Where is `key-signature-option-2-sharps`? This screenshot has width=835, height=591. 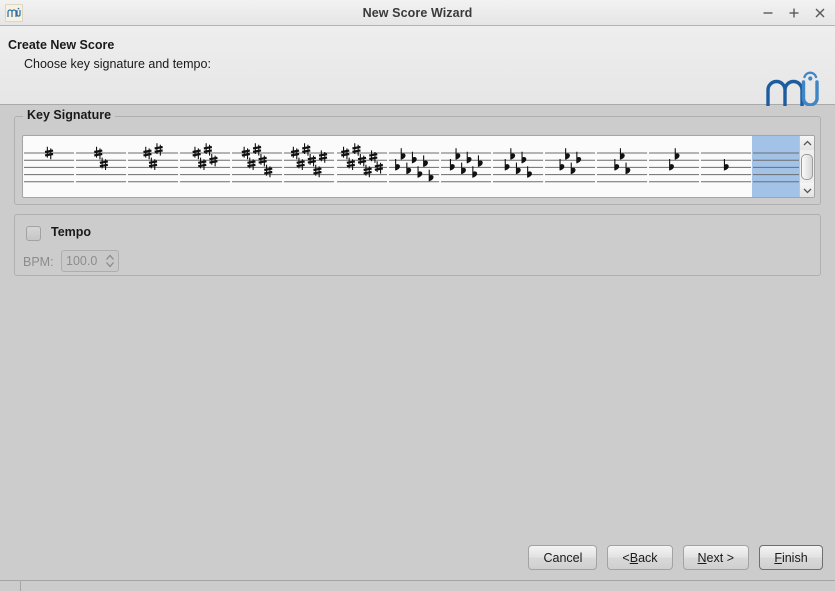
key-signature-option-2-sharps is located at coordinates (101, 166).